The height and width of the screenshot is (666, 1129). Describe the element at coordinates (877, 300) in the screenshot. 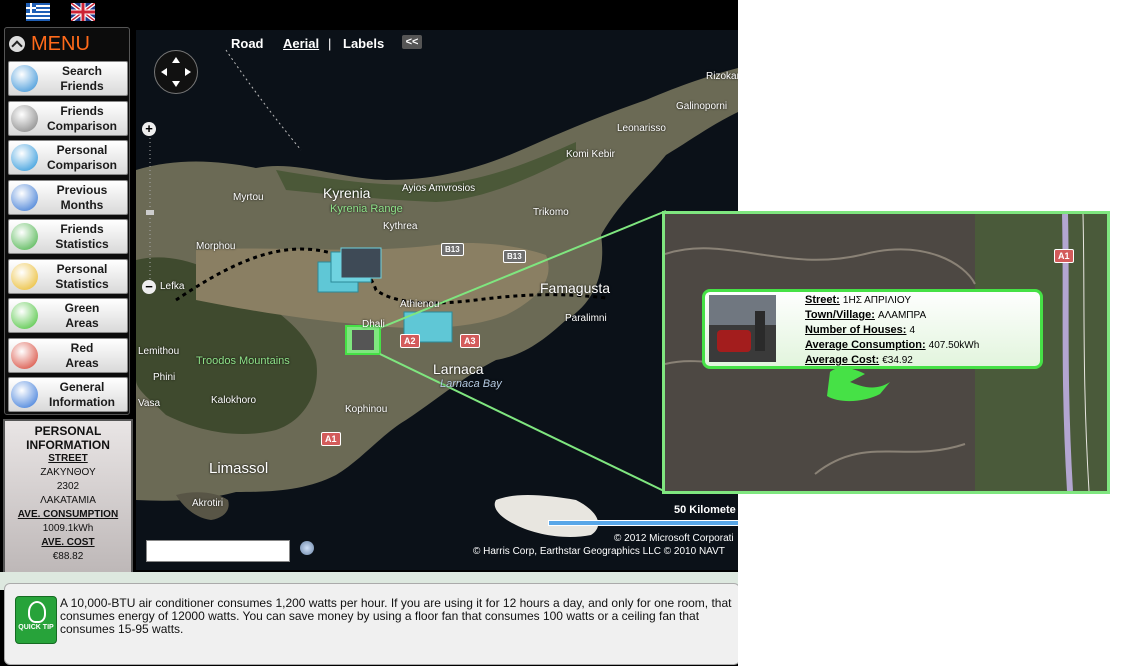

I see `popup-street-value: 1ΗΣ ΑΠΡΙΛΙΟΥ` at that location.